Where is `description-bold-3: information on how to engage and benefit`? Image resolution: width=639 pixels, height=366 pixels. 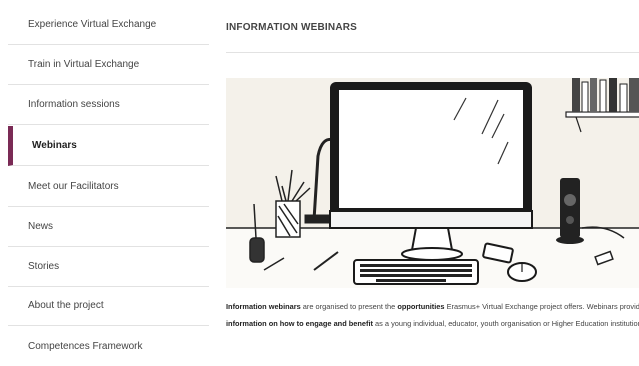 description-bold-3: information on how to engage and benefit is located at coordinates (299, 323).